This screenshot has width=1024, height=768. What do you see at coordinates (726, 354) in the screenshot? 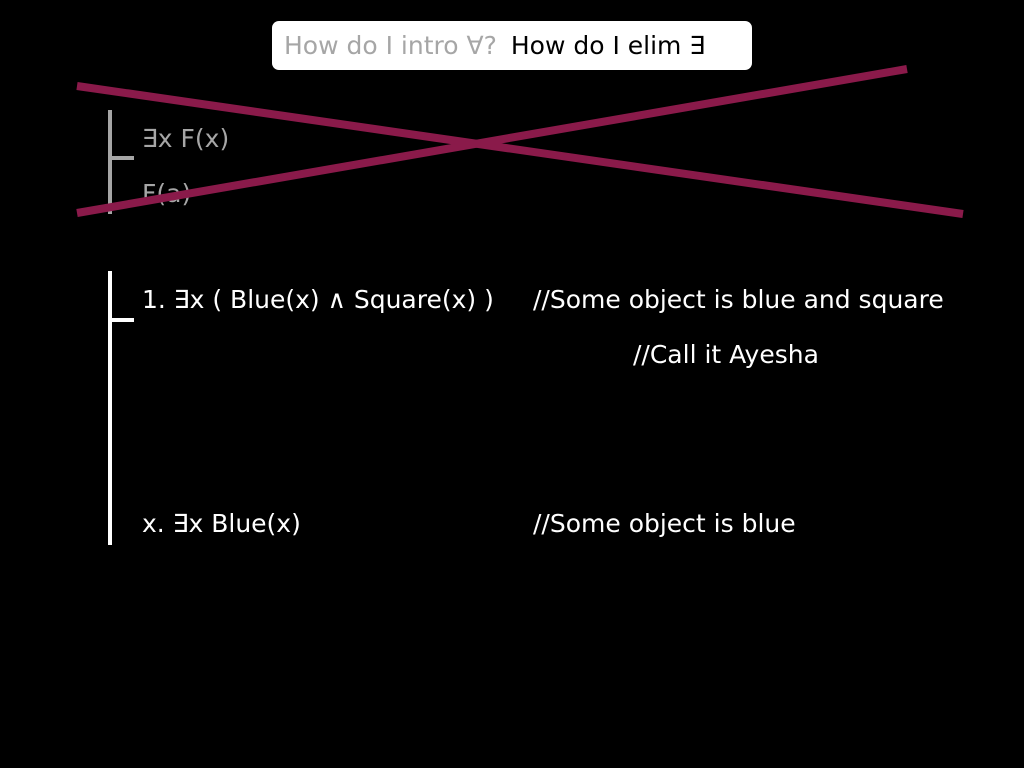
I see `proof-name-comment: //Call it Ayesha` at bounding box center [726, 354].